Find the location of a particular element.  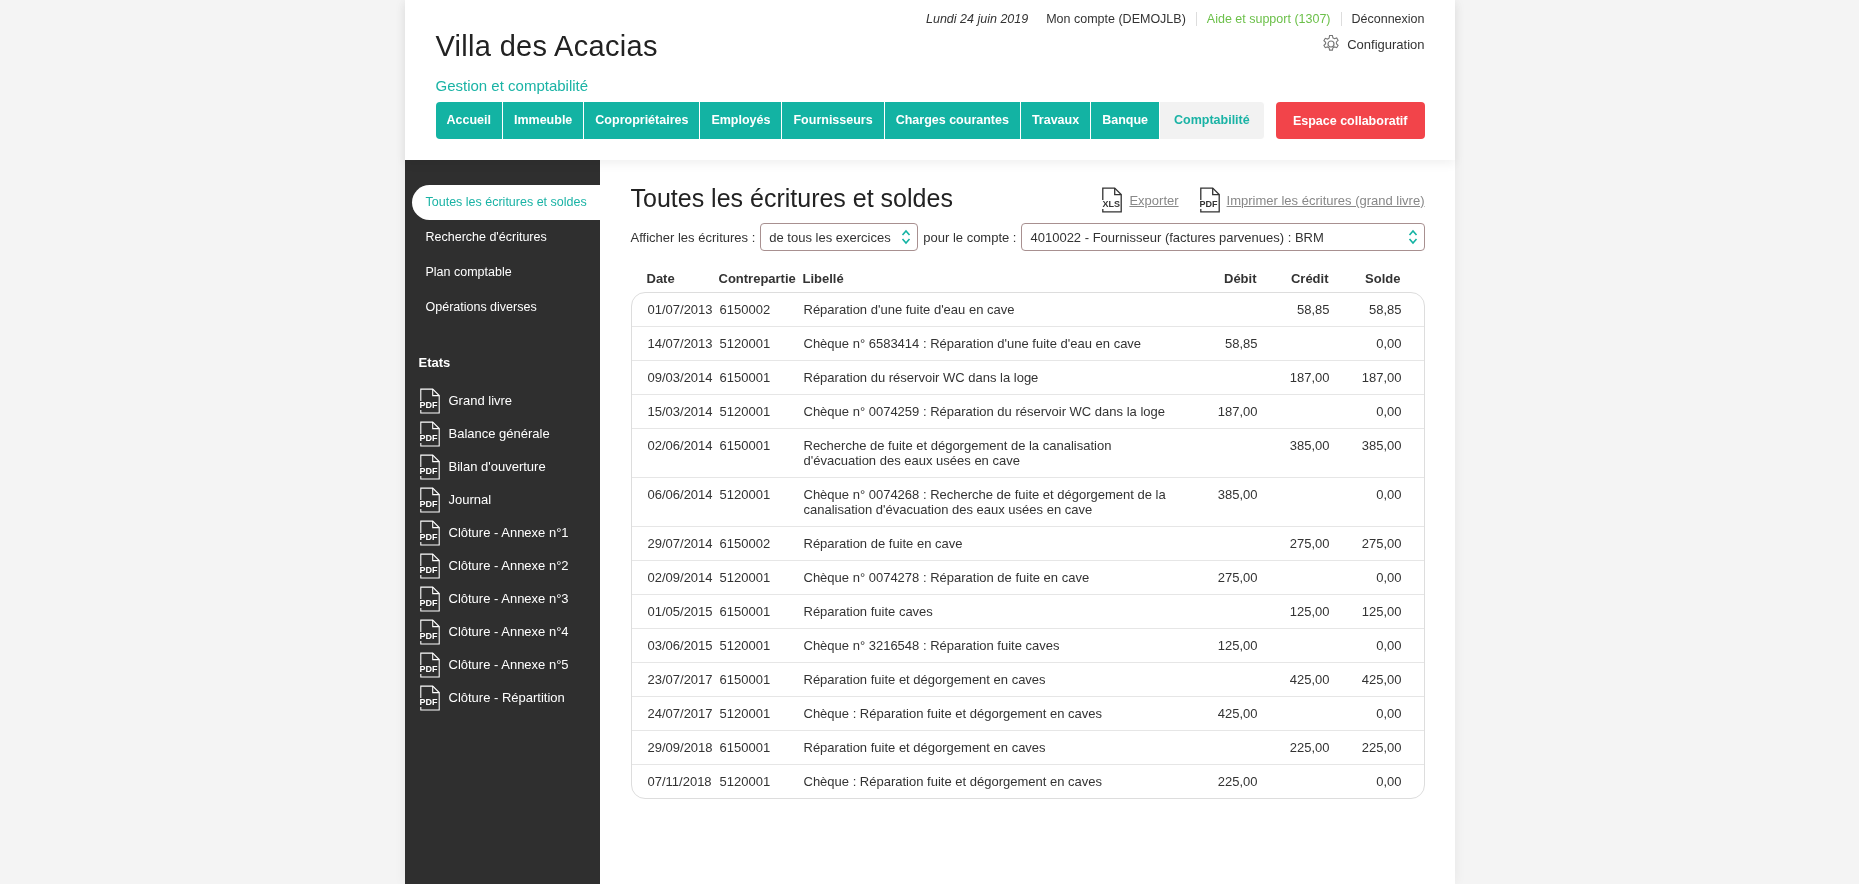

table-cell-text: Chèque n° 0074259 : Réparation du réservoir WC dans la loge is located at coordinates (984, 411).